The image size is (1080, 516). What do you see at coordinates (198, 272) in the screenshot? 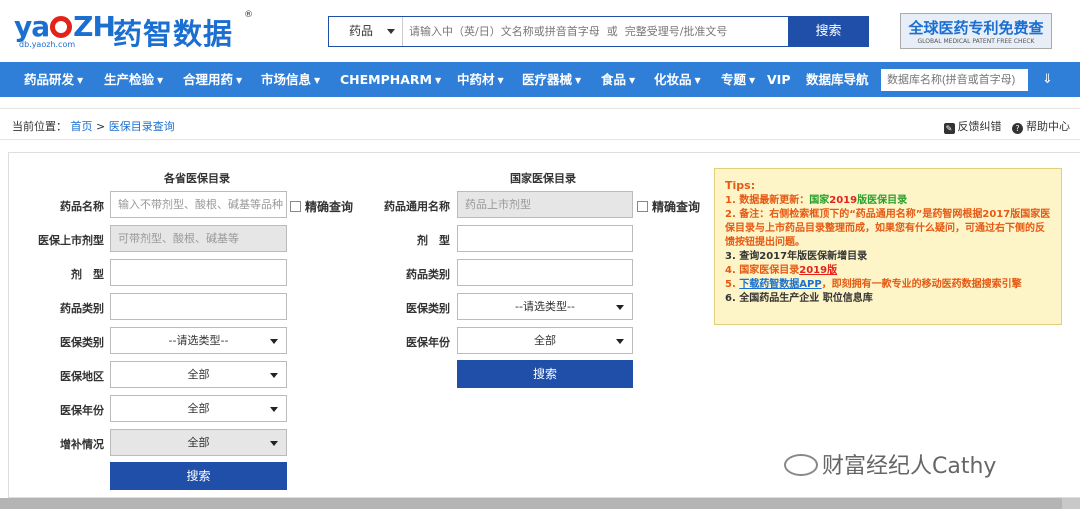
I see `dosage-input` at bounding box center [198, 272].